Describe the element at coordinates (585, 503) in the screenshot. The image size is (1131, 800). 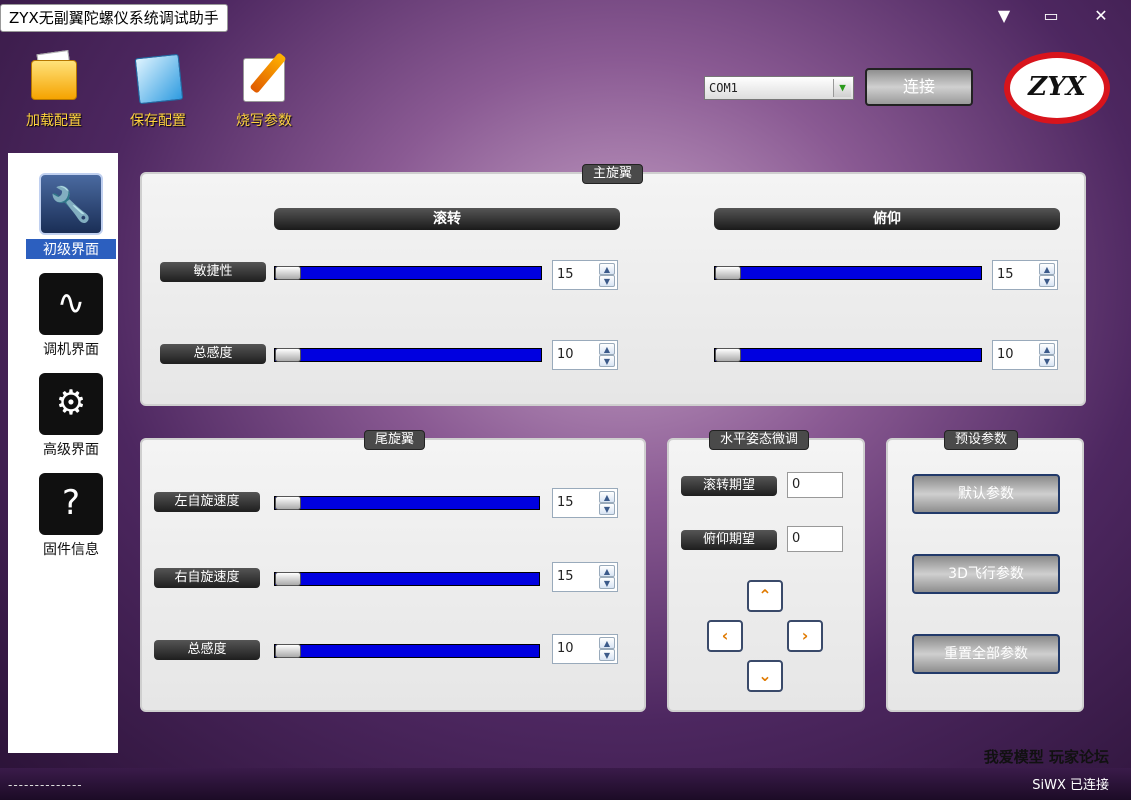
I see `left-spin-spinbox: 15 ▲ ▼` at that location.